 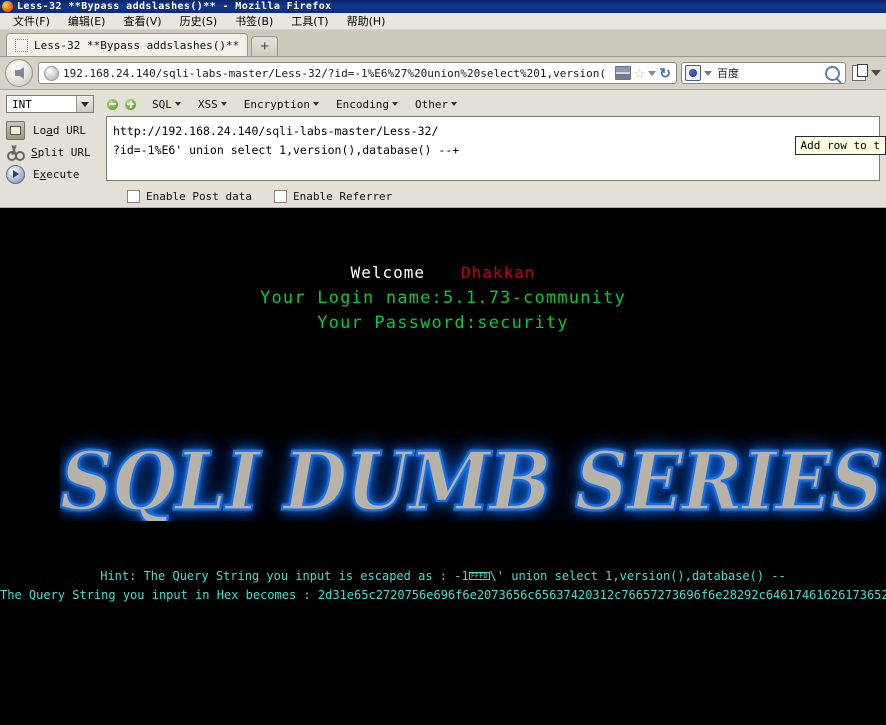 I want to click on back-arrow-icon, so click(x=19, y=73).